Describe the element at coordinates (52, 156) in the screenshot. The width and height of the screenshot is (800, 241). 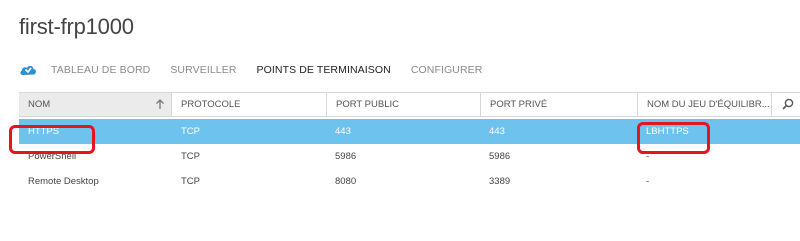
I see `cell-name: PowerShell` at that location.